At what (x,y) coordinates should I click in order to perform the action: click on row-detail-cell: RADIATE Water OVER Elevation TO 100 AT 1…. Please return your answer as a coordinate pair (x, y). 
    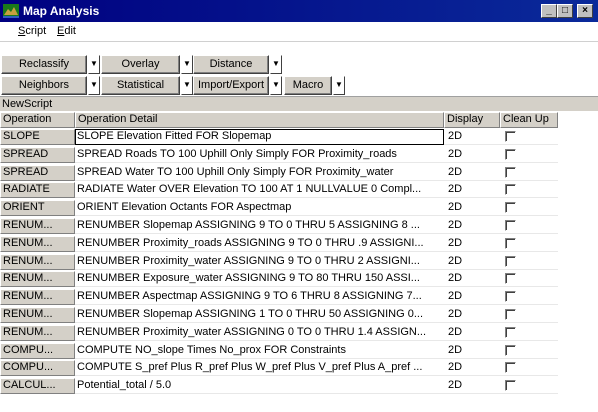
    Looking at the image, I should click on (259, 190).